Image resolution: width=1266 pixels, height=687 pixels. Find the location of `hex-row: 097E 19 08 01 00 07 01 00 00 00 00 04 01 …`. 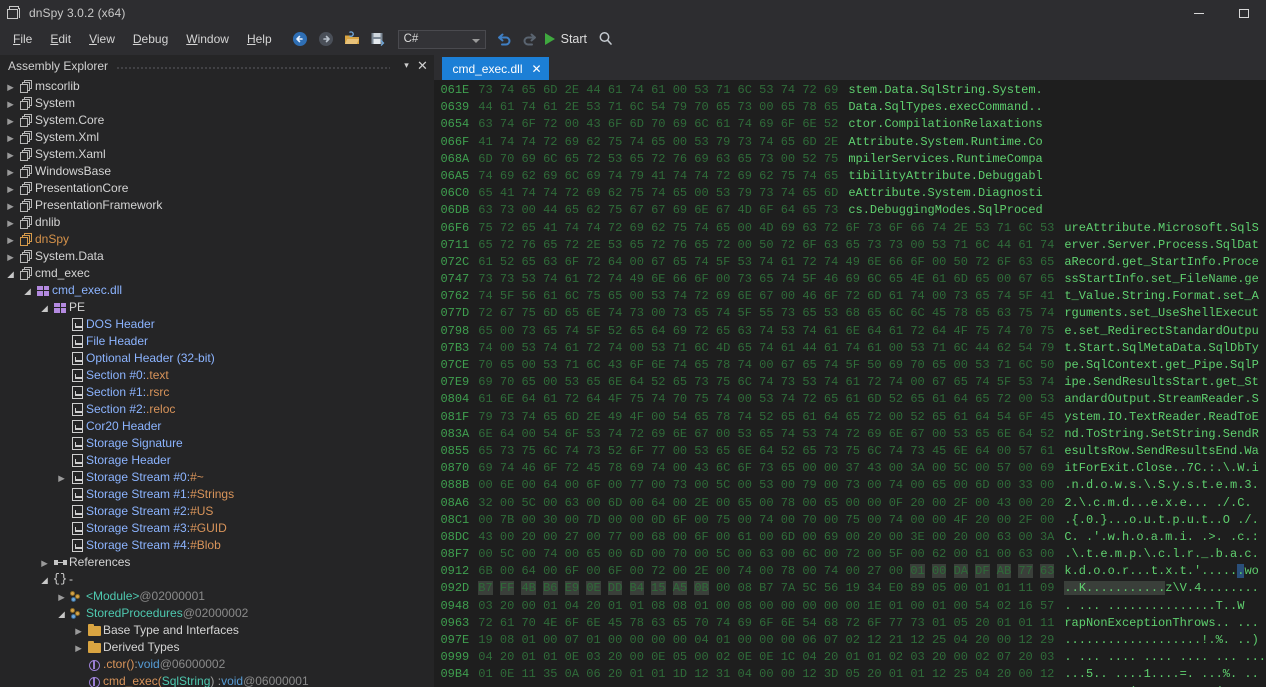

hex-row: 097E 19 08 01 00 07 01 00 00 00 00 04 01 … is located at coordinates (850, 640).